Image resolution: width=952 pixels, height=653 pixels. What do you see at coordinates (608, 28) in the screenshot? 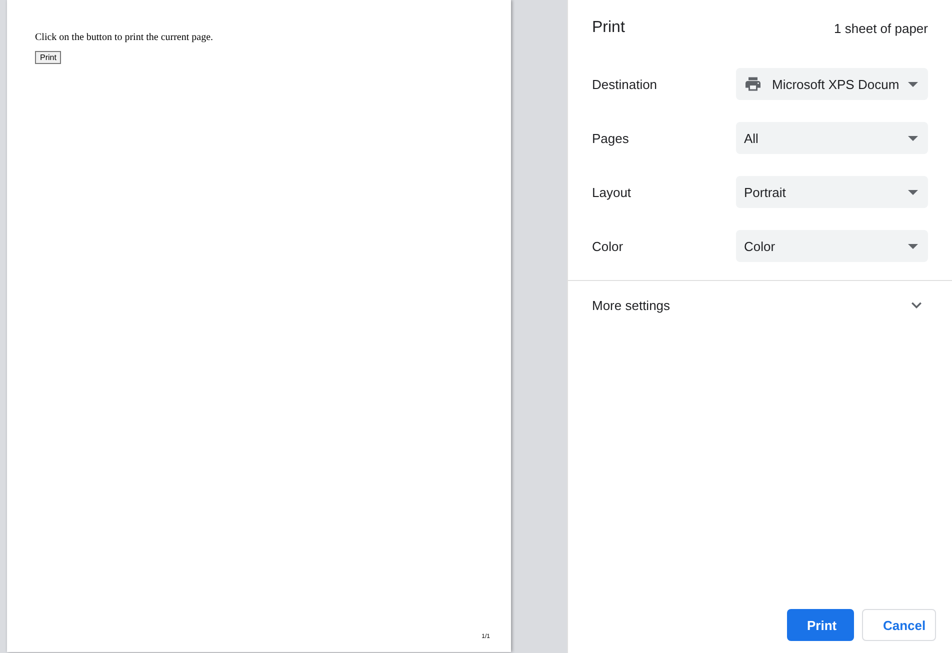
I see `dialog-title: Print` at bounding box center [608, 28].